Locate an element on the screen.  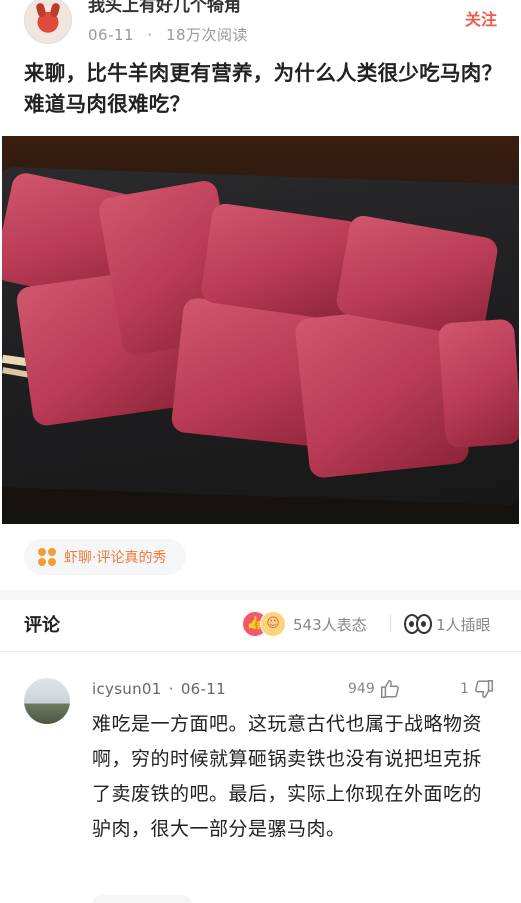
reply-pill is located at coordinates (142, 899).